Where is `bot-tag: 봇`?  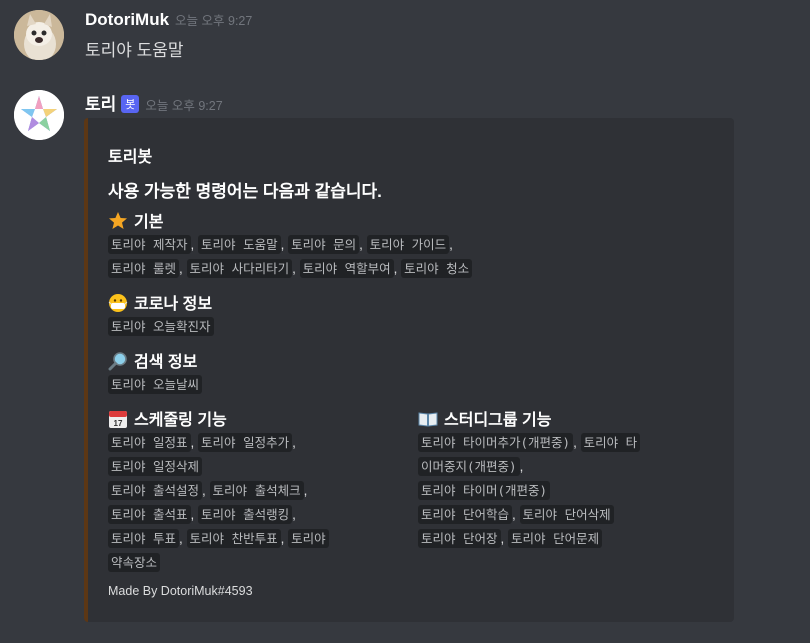 bot-tag: 봇 is located at coordinates (130, 104).